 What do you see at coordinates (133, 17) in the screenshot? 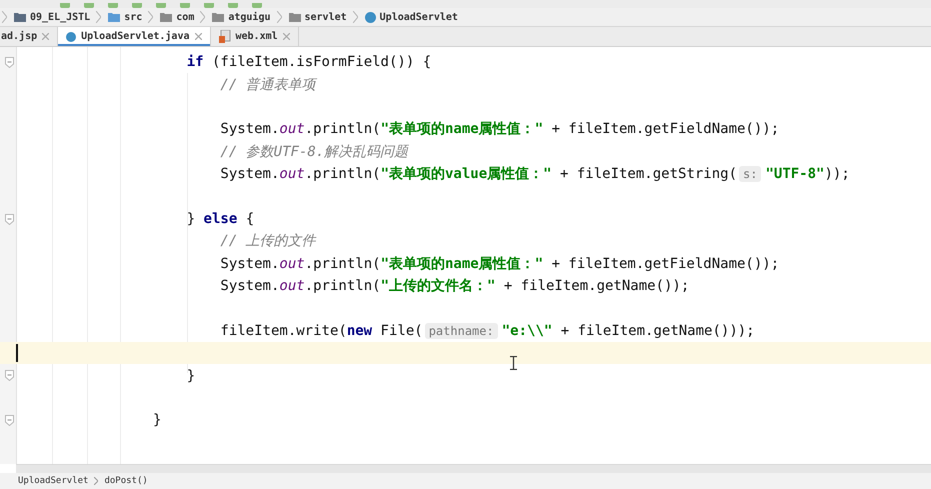
I see `breadcrumb-item: src` at bounding box center [133, 17].